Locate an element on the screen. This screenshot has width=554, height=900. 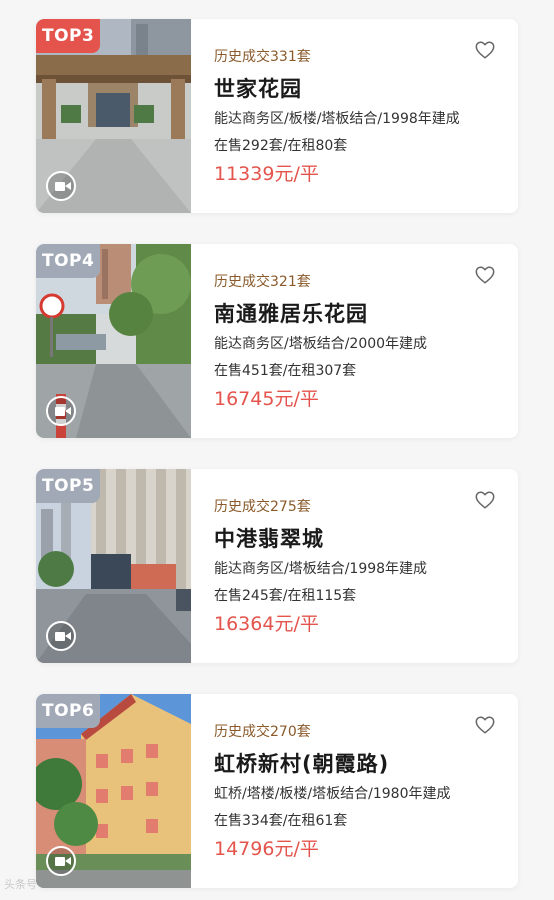
community-name: 中港翡翠城 is located at coordinates (269, 538).